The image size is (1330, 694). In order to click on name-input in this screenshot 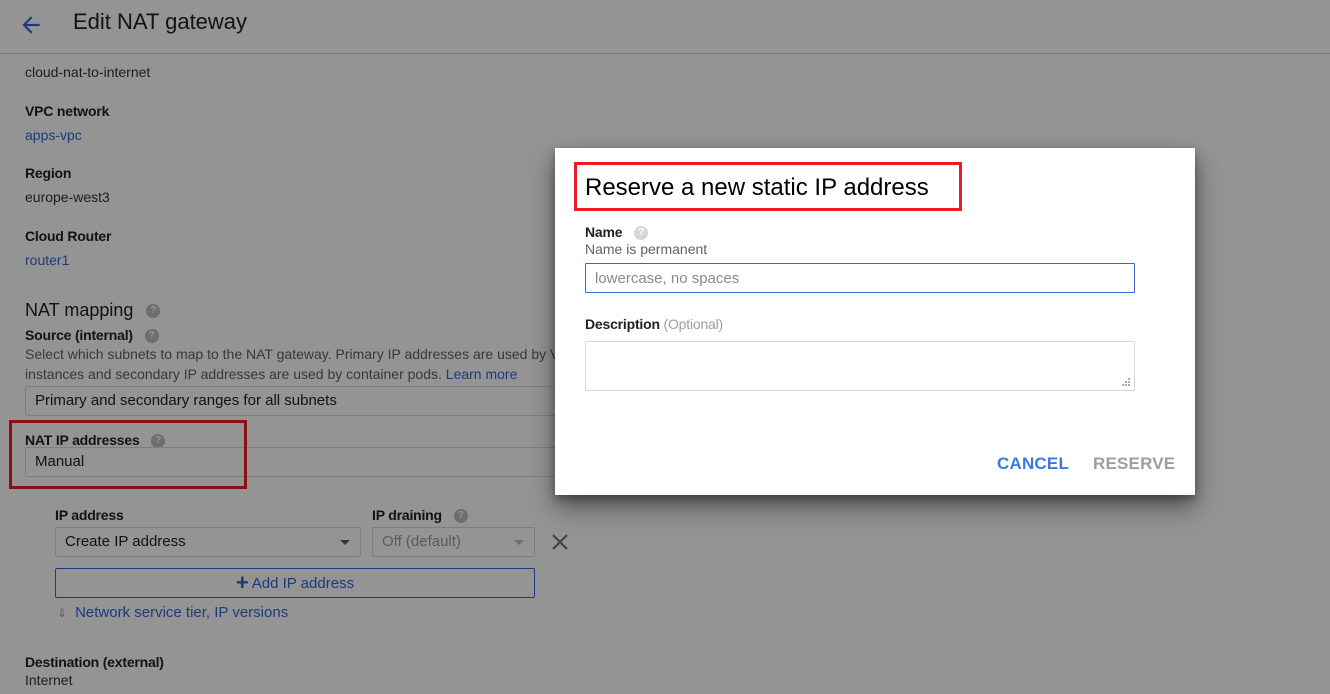, I will do `click(860, 278)`.